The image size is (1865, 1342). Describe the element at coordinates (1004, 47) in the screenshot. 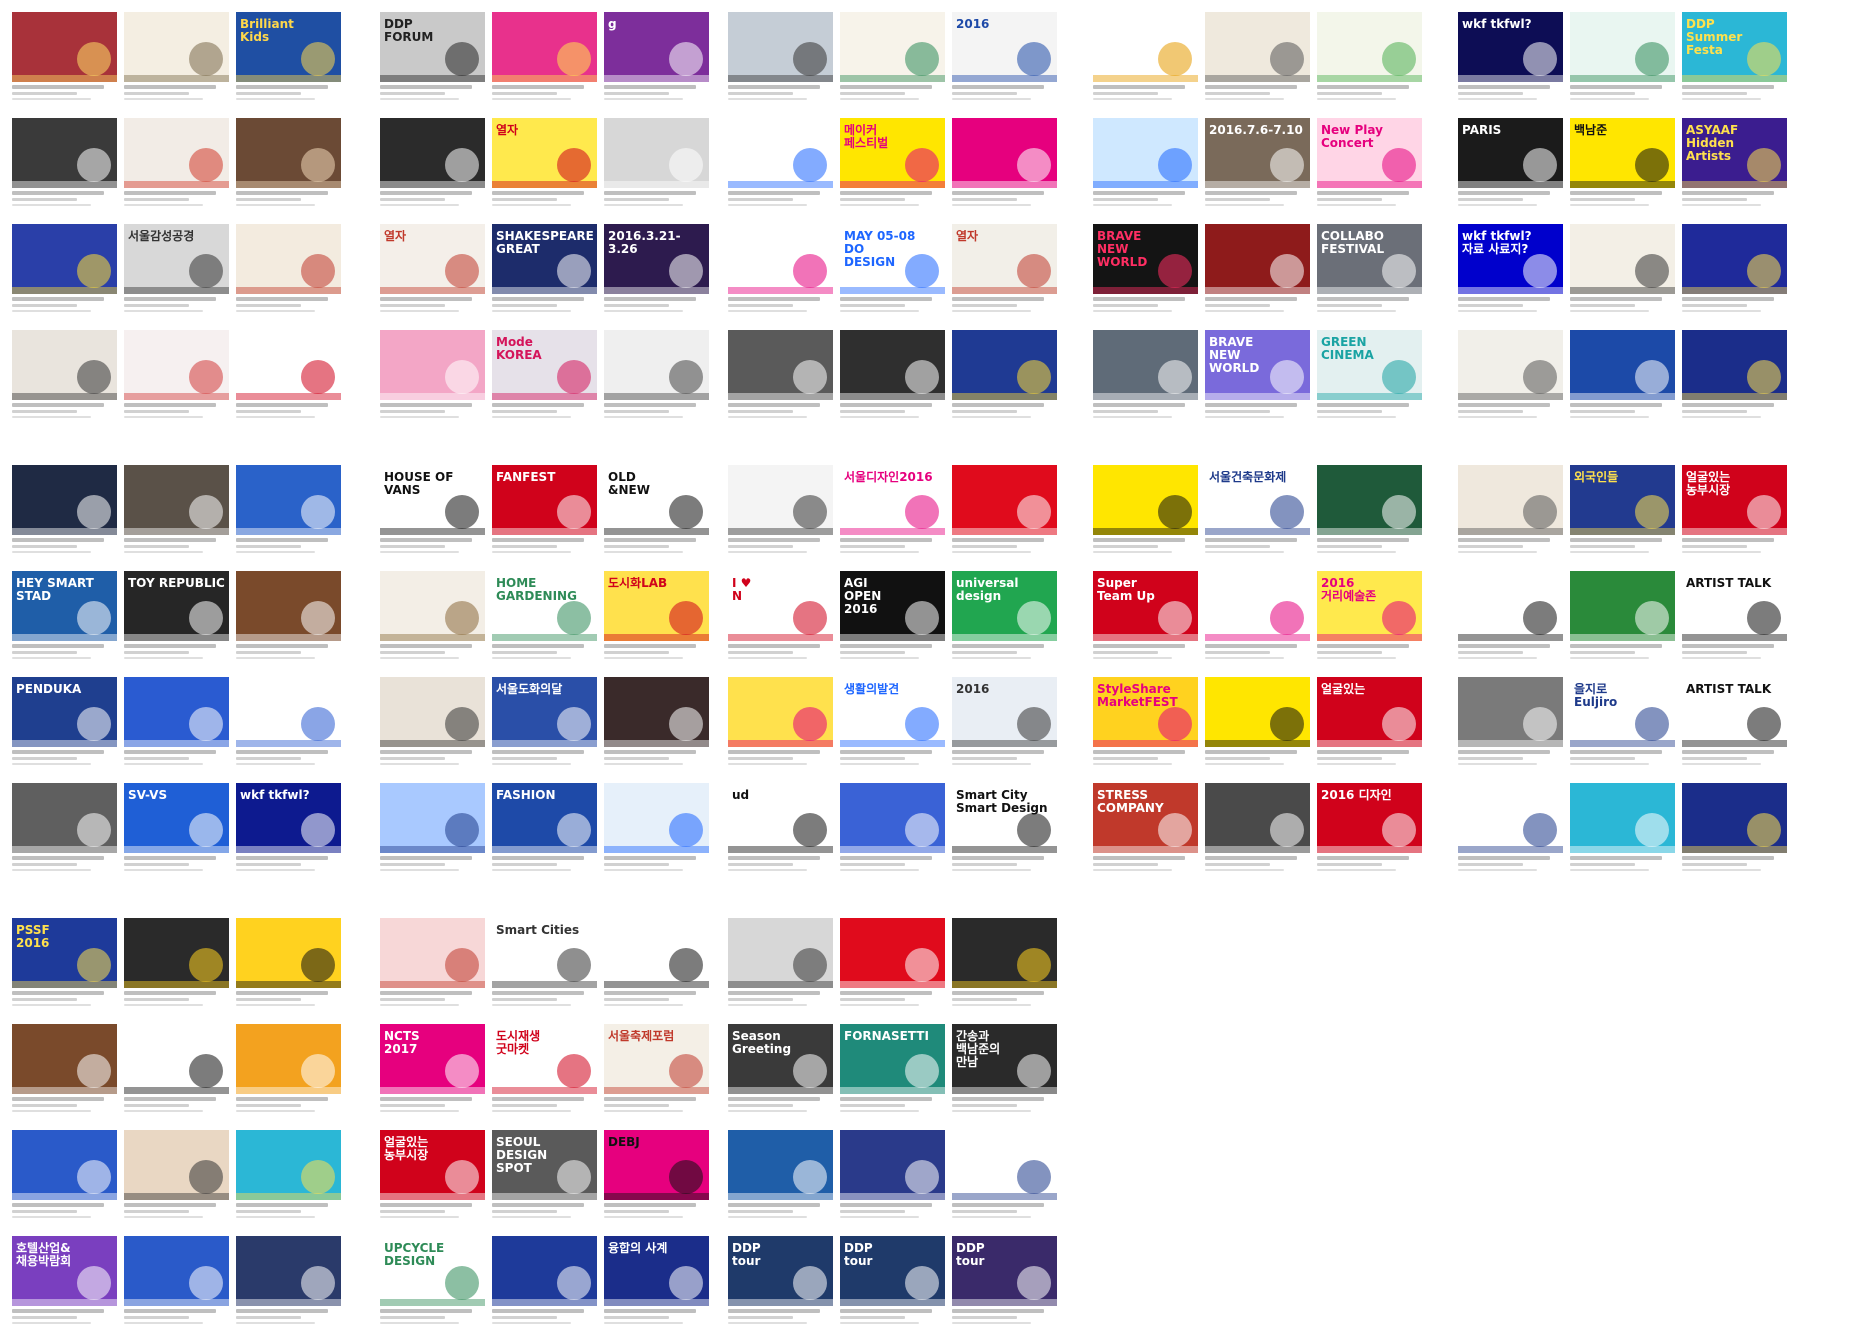

I see `poster-image: 2016` at that location.